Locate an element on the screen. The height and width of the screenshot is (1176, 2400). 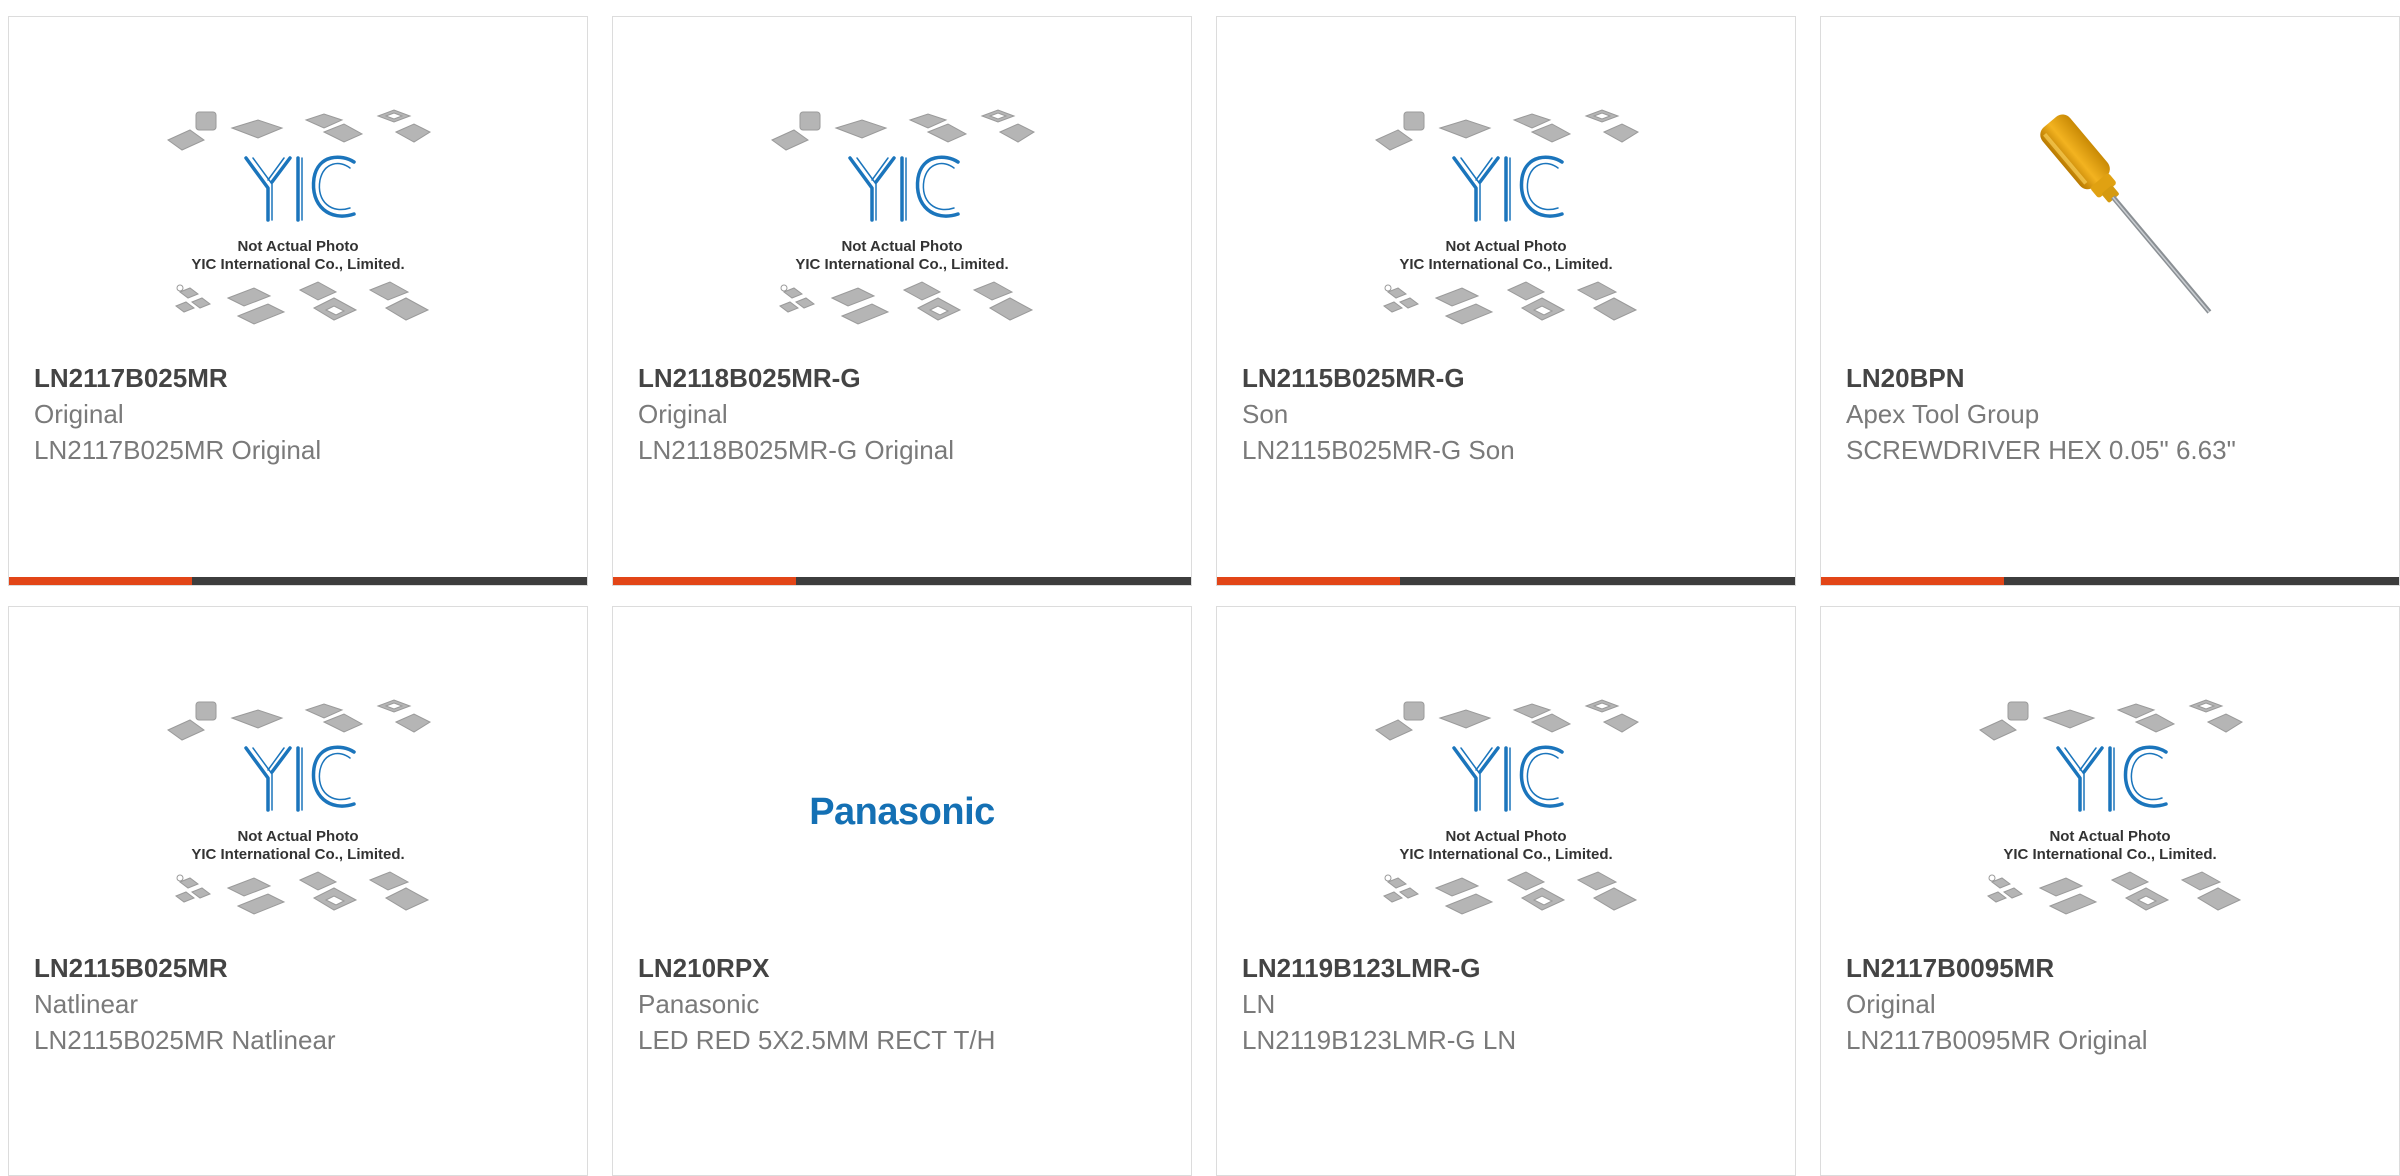
description: LN2115B025MR-G Son is located at coordinates (1378, 450).